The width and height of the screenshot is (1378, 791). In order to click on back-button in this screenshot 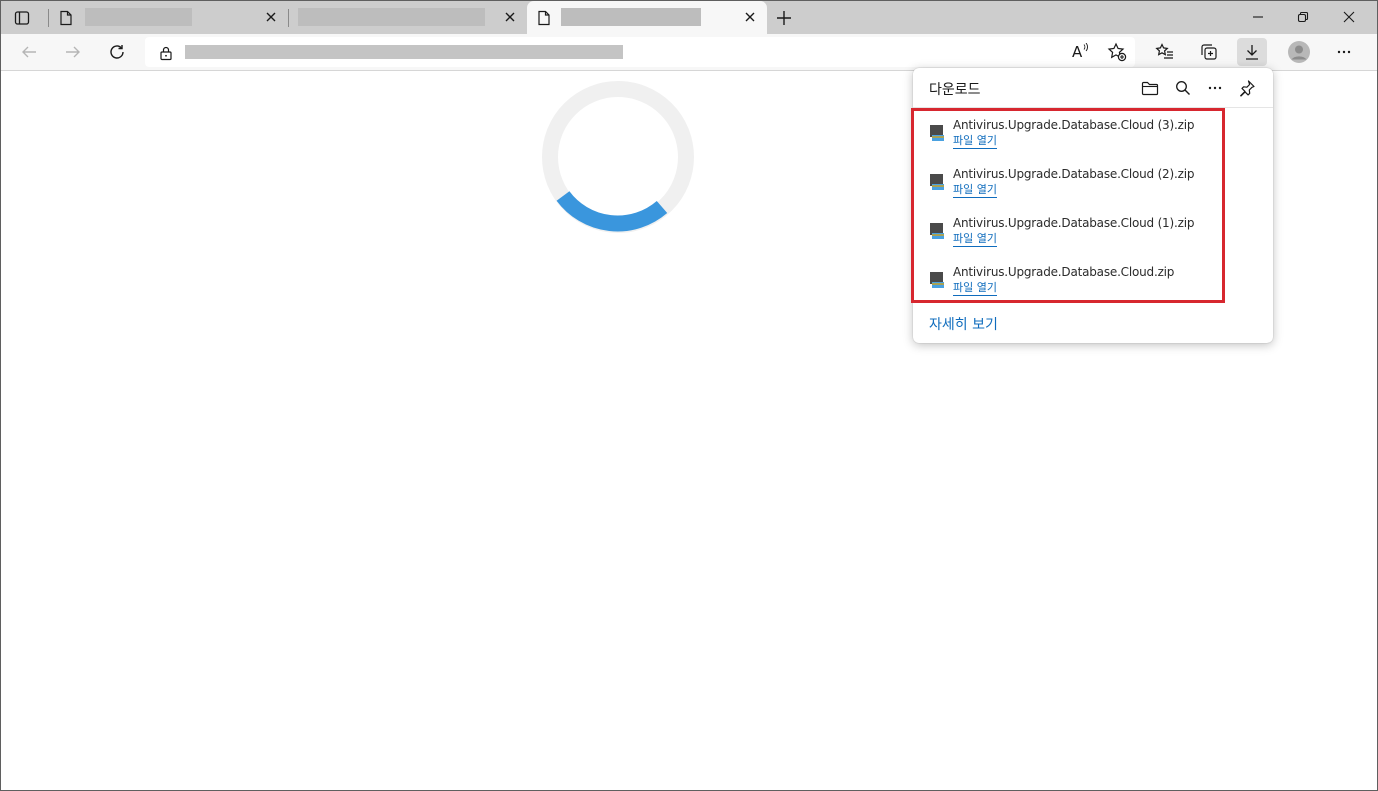, I will do `click(29, 52)`.